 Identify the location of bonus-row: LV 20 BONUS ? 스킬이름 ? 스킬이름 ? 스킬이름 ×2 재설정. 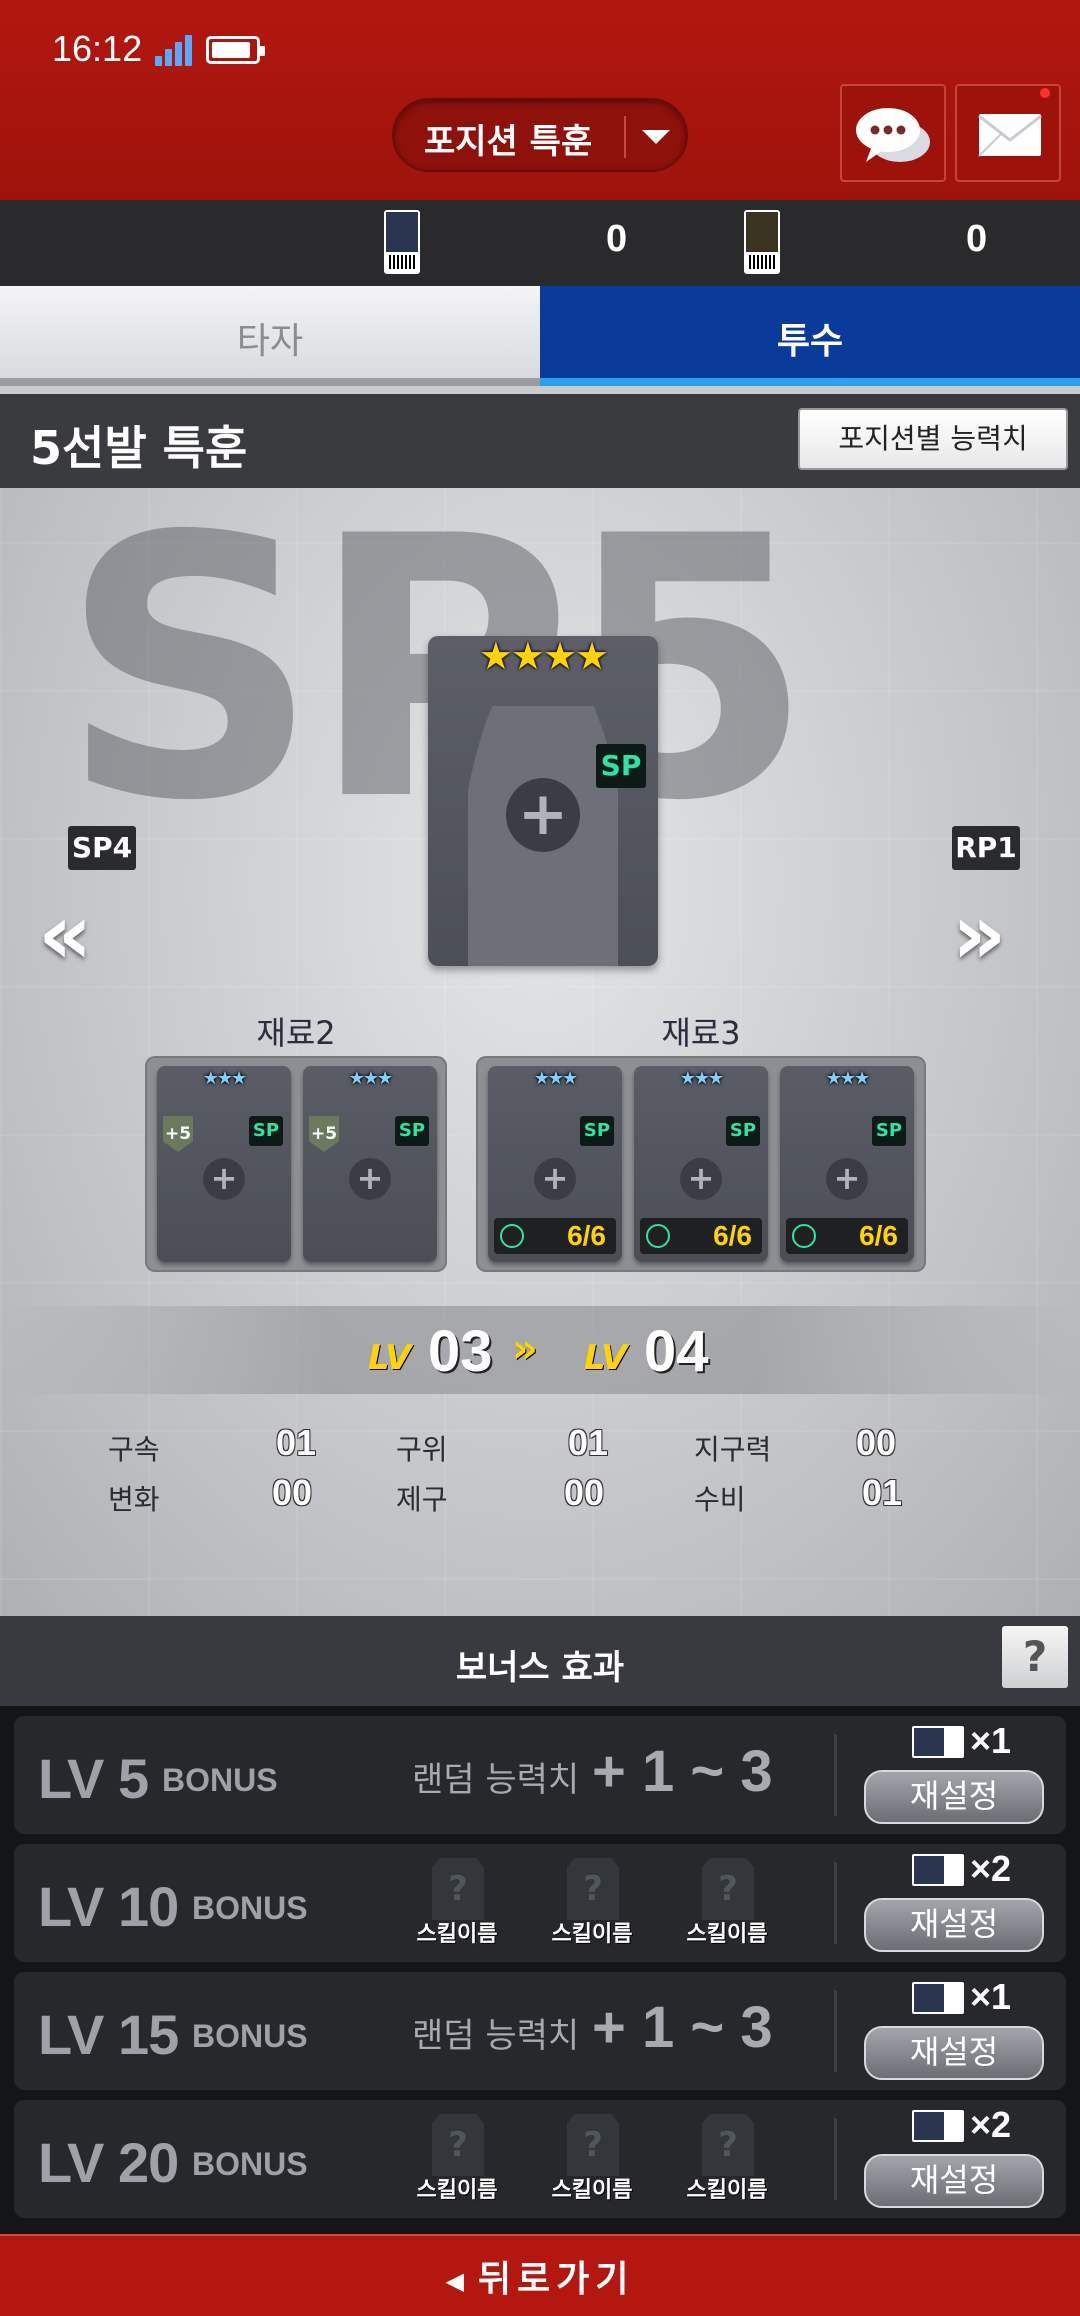
(540, 2159).